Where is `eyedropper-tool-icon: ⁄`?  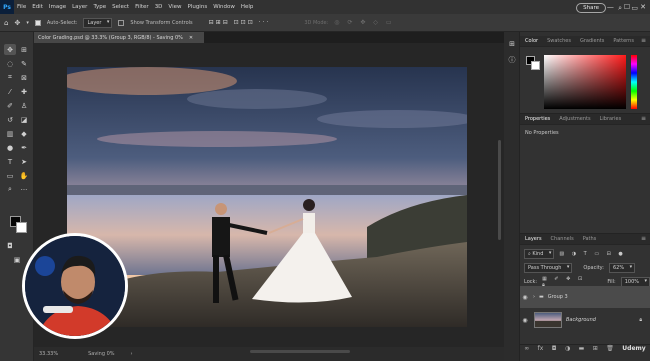 eyedropper-tool-icon: ⁄ is located at coordinates (10, 91).